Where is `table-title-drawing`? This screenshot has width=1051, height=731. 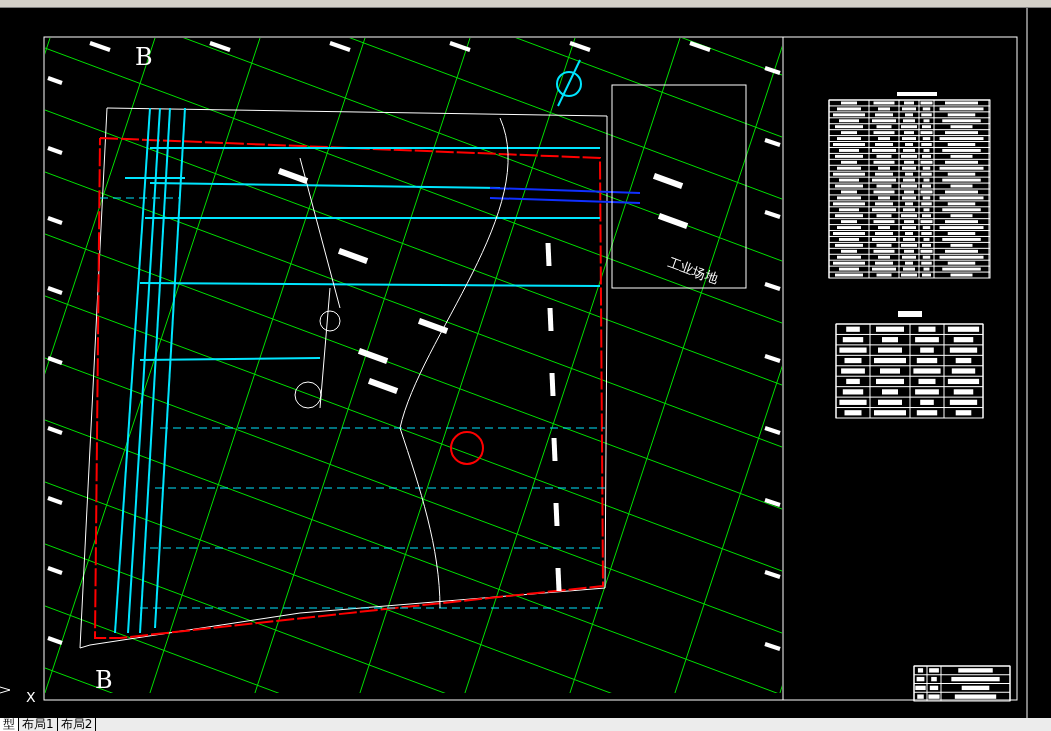 table-title-drawing is located at coordinates (917, 94).